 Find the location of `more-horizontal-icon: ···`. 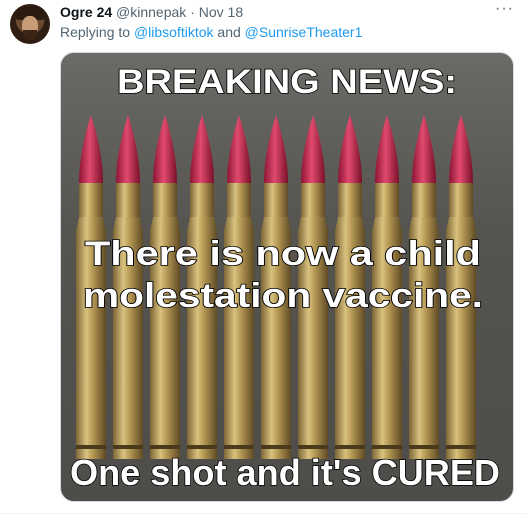

more-horizontal-icon: ··· is located at coordinates (504, 9).